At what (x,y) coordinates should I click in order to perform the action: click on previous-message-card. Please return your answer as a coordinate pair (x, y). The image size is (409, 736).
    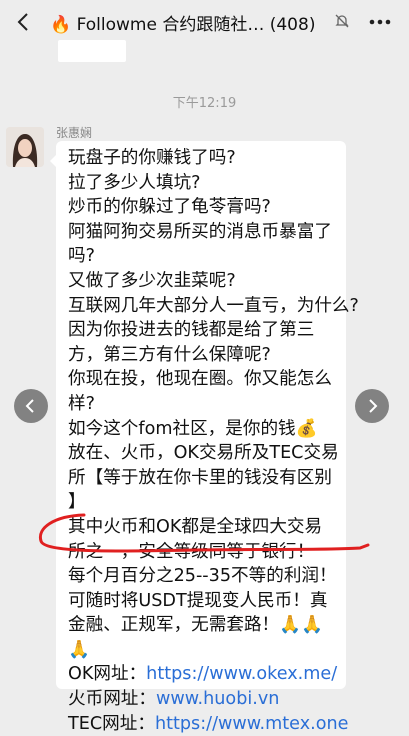
    Looking at the image, I should click on (92, 51).